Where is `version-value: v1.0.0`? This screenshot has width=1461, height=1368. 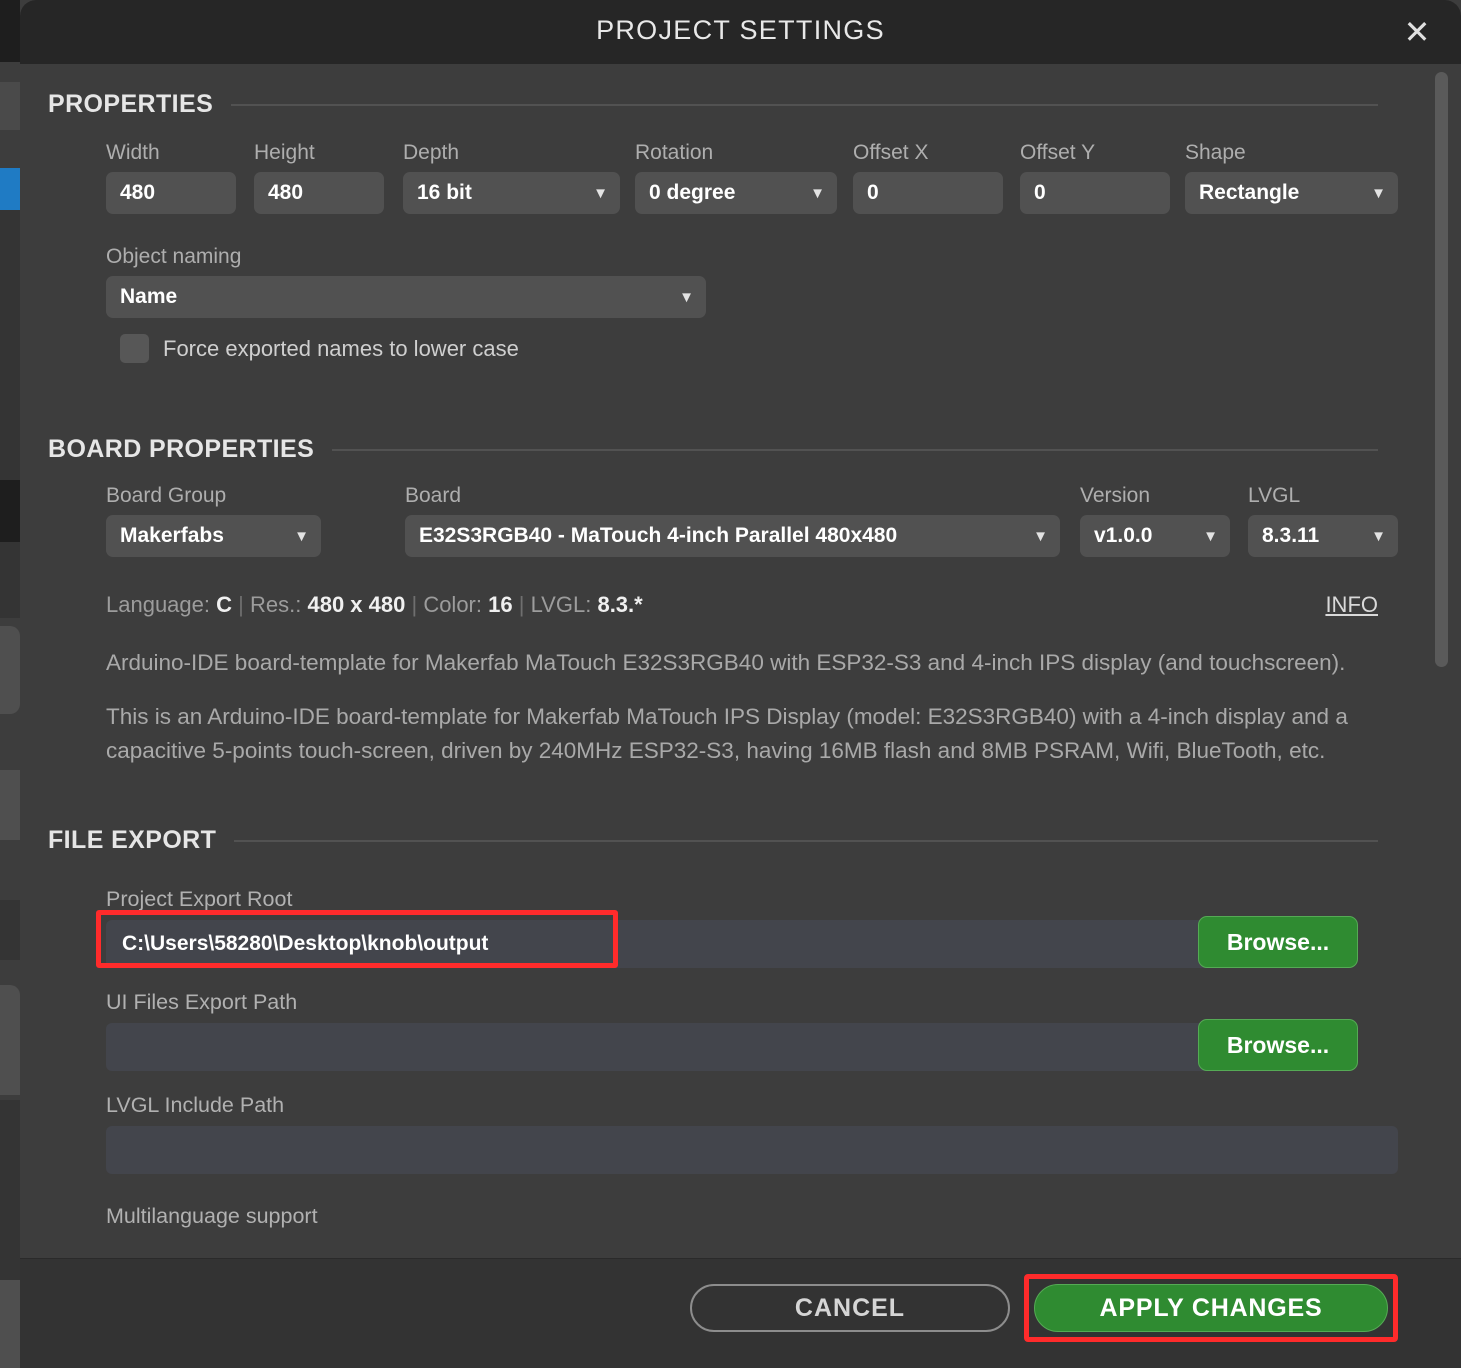
version-value: v1.0.0 is located at coordinates (1123, 535).